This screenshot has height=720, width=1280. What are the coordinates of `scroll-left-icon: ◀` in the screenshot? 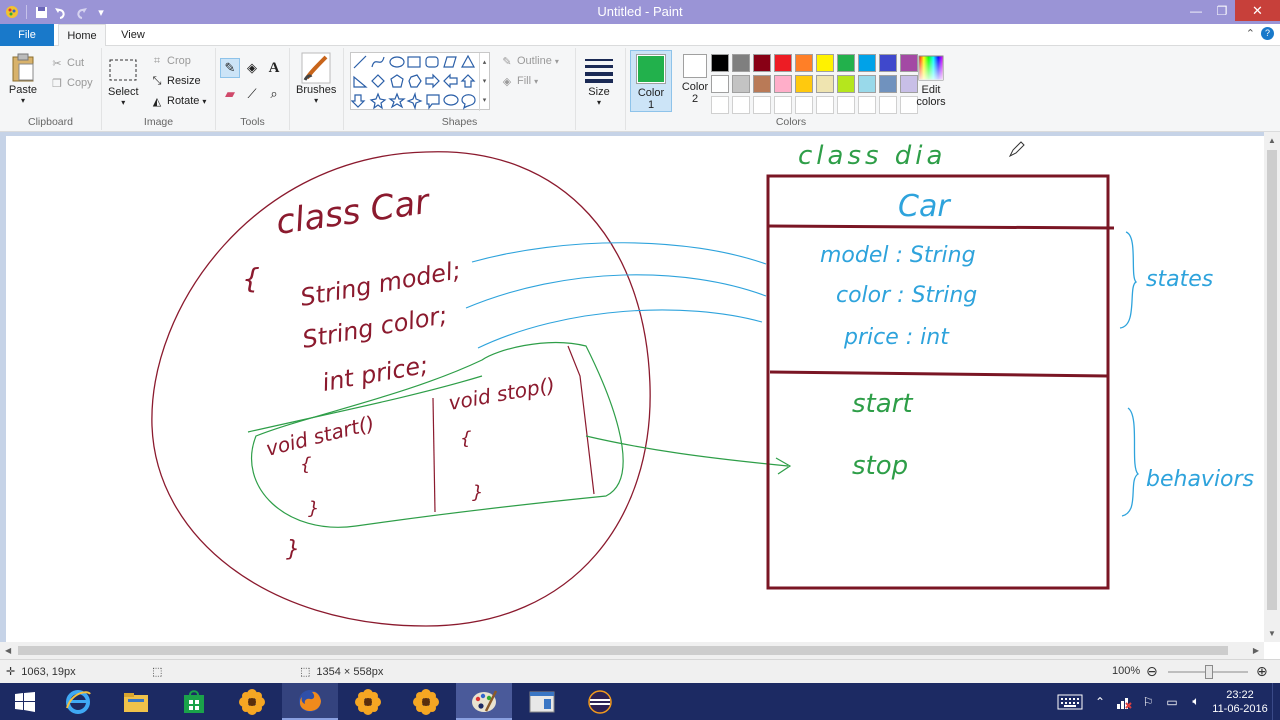 It's located at (8, 650).